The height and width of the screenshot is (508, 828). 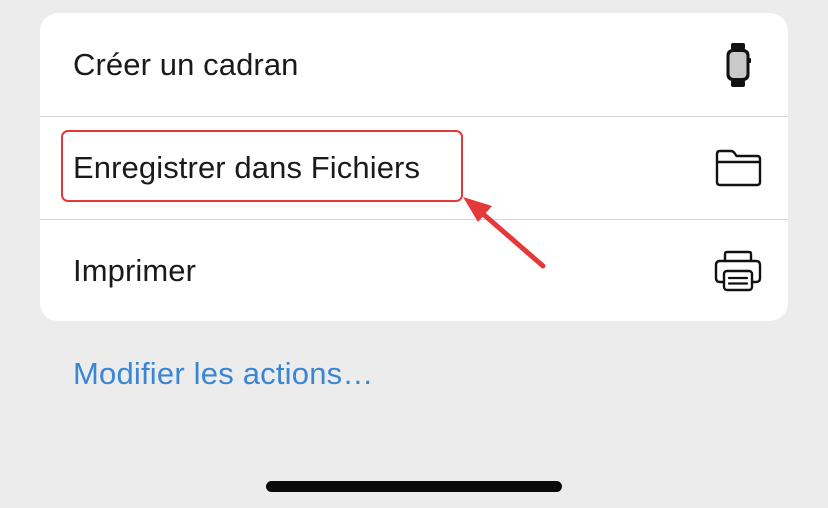 What do you see at coordinates (186, 64) in the screenshot?
I see `action-label: Créer un cadran` at bounding box center [186, 64].